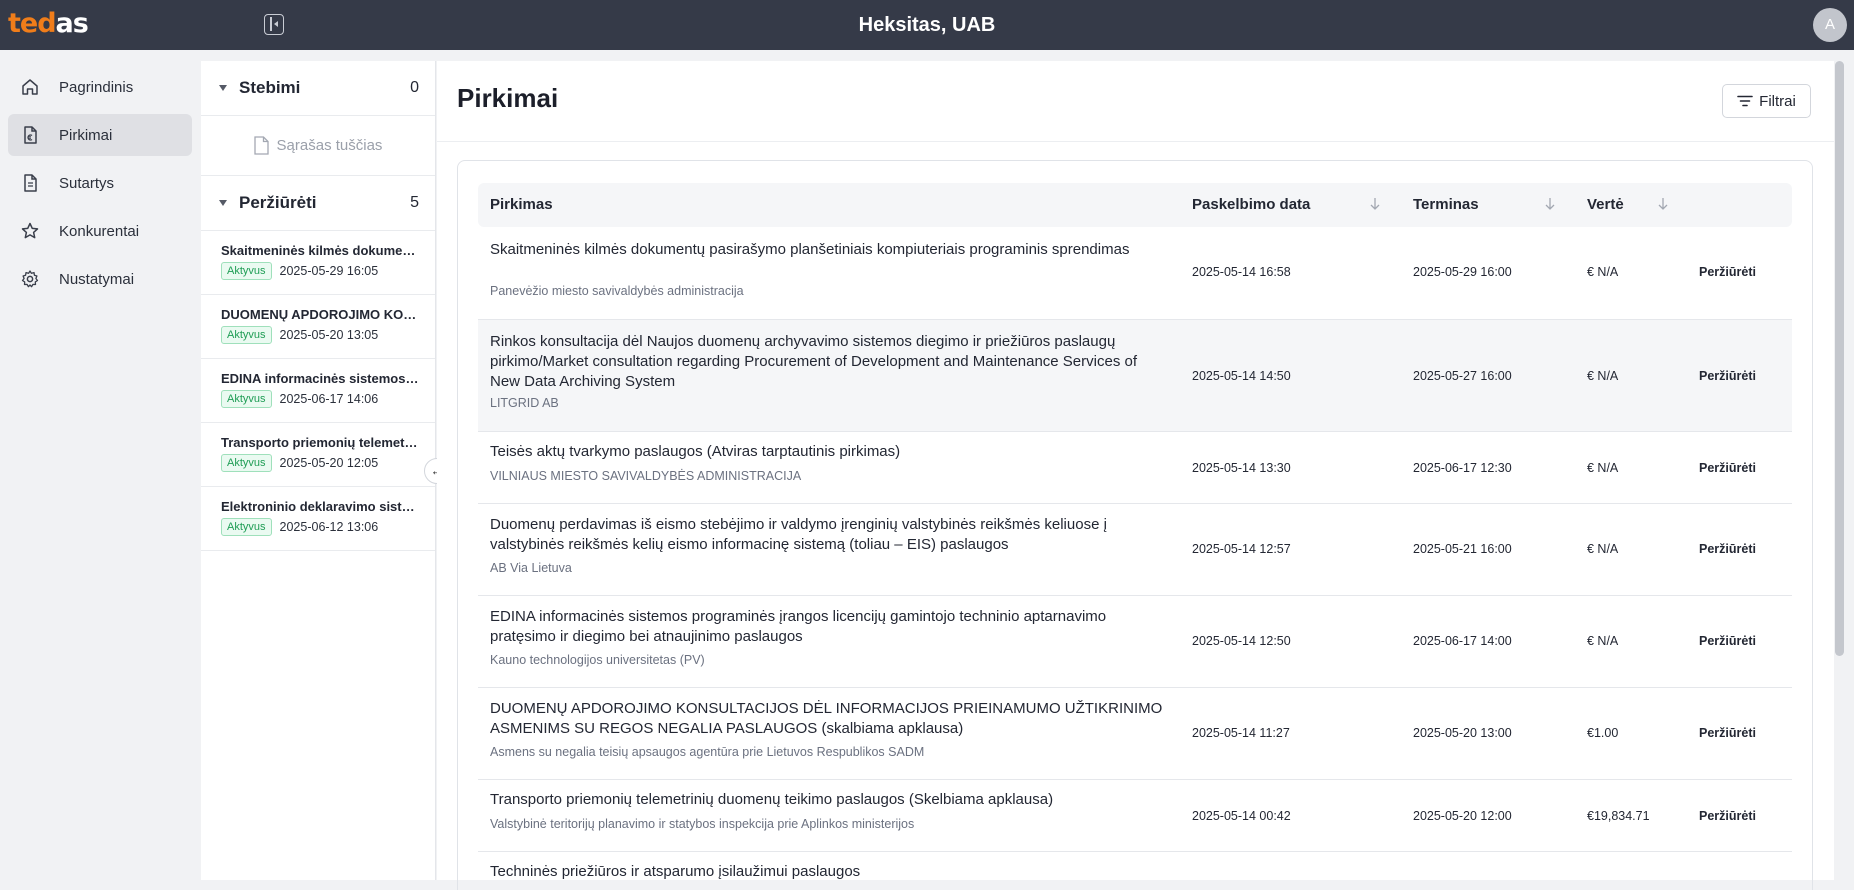  I want to click on section-title: Stebimi, so click(270, 87).